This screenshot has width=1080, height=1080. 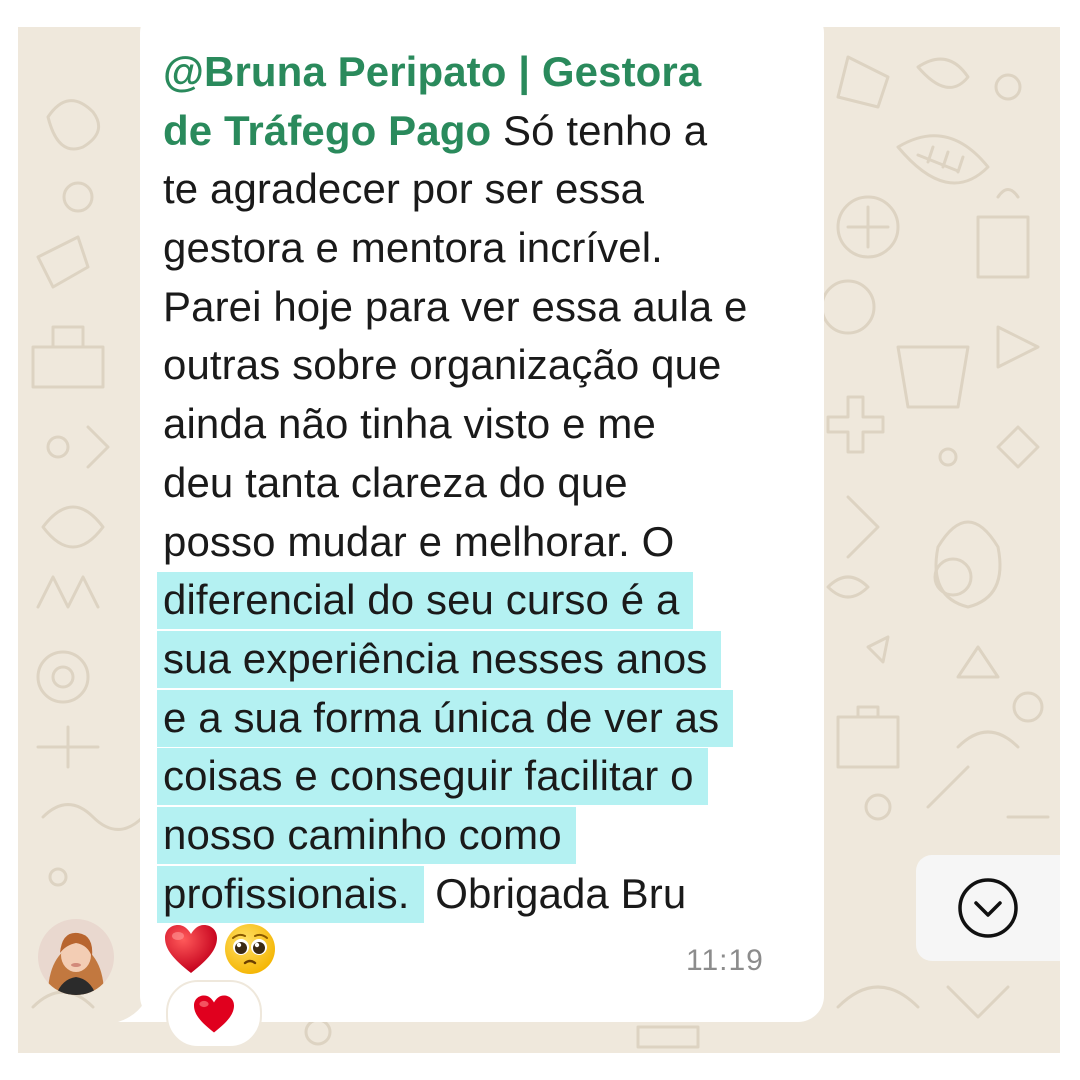 What do you see at coordinates (290, 894) in the screenshot?
I see `highlighted-text: profissionais.` at bounding box center [290, 894].